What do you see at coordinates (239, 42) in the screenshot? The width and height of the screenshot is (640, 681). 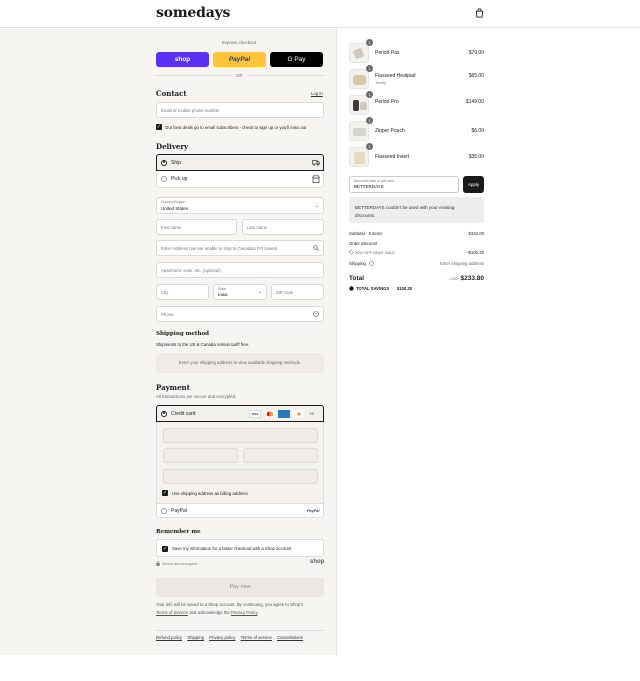 I see `express-checkout-label: Express checkout` at bounding box center [239, 42].